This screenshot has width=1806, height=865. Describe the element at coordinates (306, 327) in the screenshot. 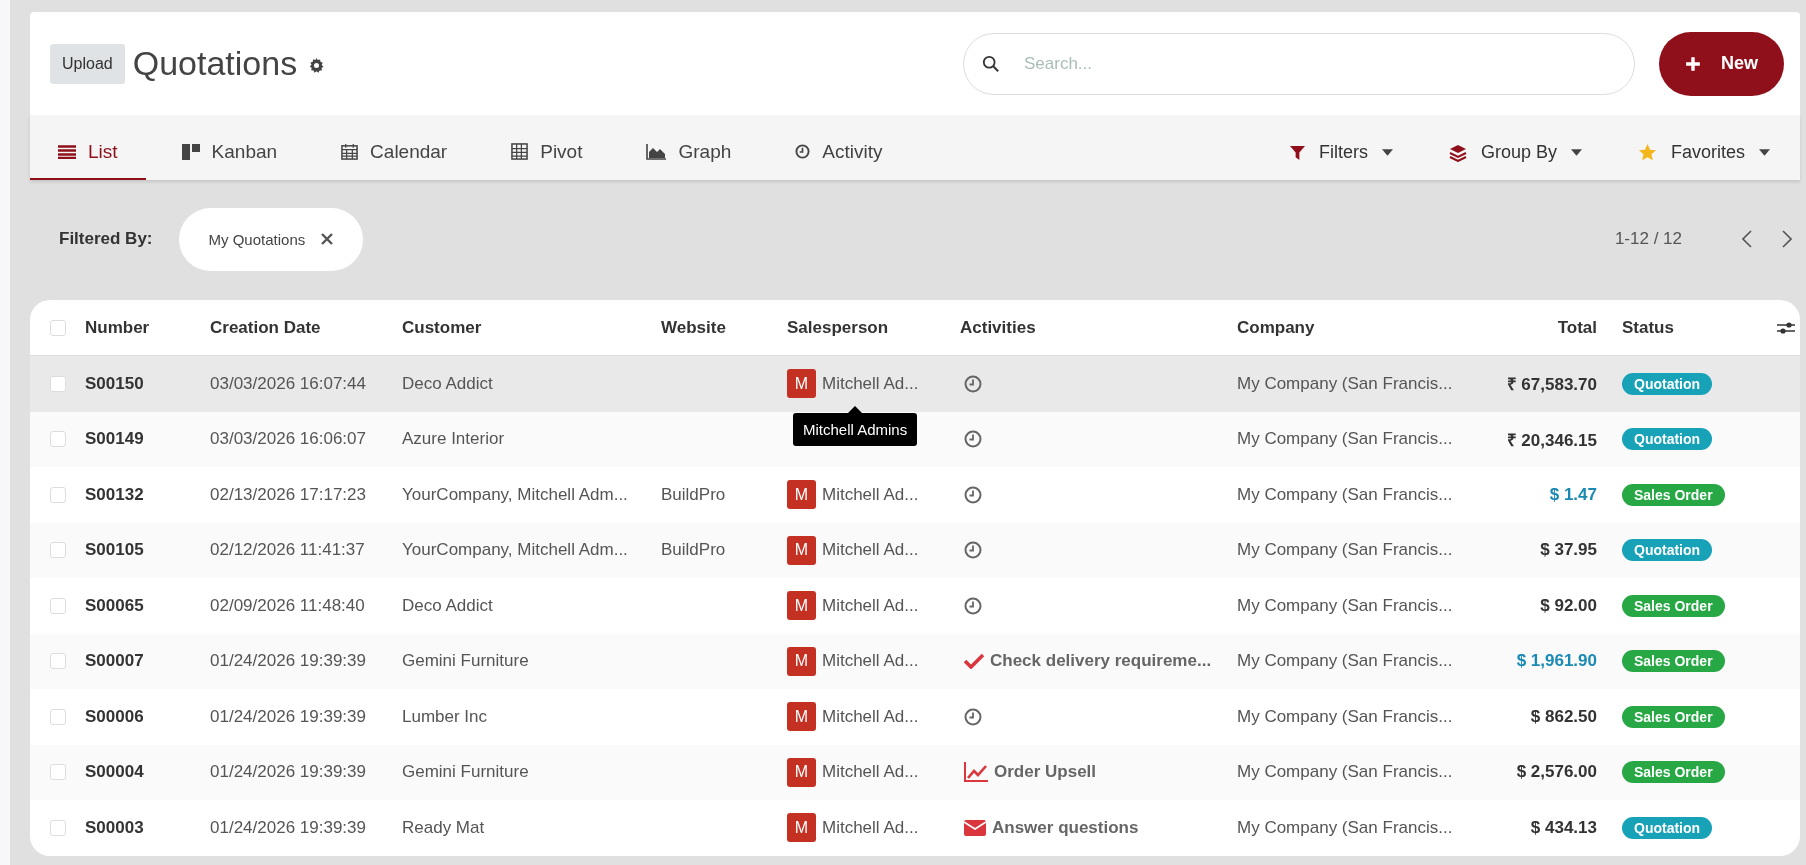

I see `column-header: Creation Date` at that location.